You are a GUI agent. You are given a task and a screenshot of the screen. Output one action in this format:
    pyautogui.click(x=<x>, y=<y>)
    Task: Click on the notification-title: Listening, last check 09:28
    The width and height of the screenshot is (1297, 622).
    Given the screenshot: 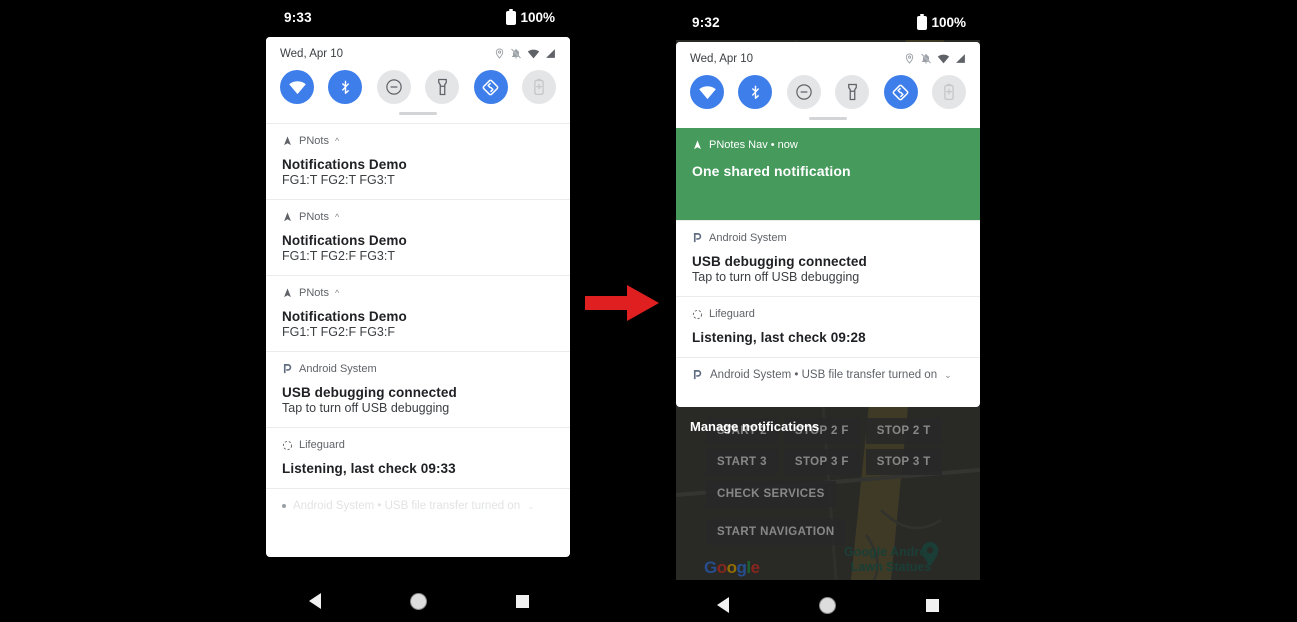 What is the action you would take?
    pyautogui.click(x=779, y=337)
    